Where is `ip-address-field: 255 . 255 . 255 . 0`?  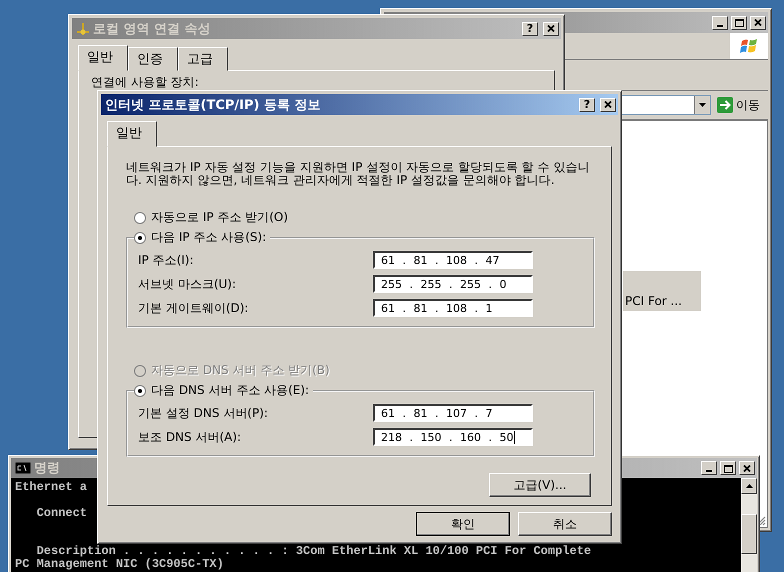 ip-address-field: 255 . 255 . 255 . 0 is located at coordinates (453, 284).